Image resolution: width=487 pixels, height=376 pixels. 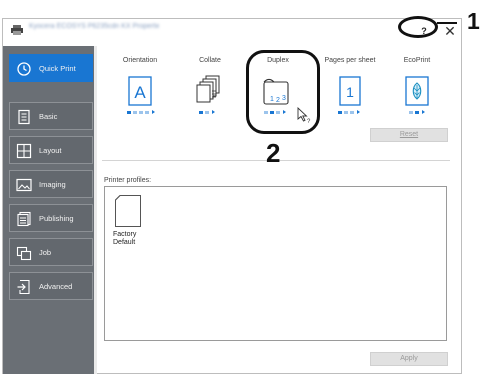 I want to click on pages-per-sheet-icon: 1, so click(x=350, y=91).